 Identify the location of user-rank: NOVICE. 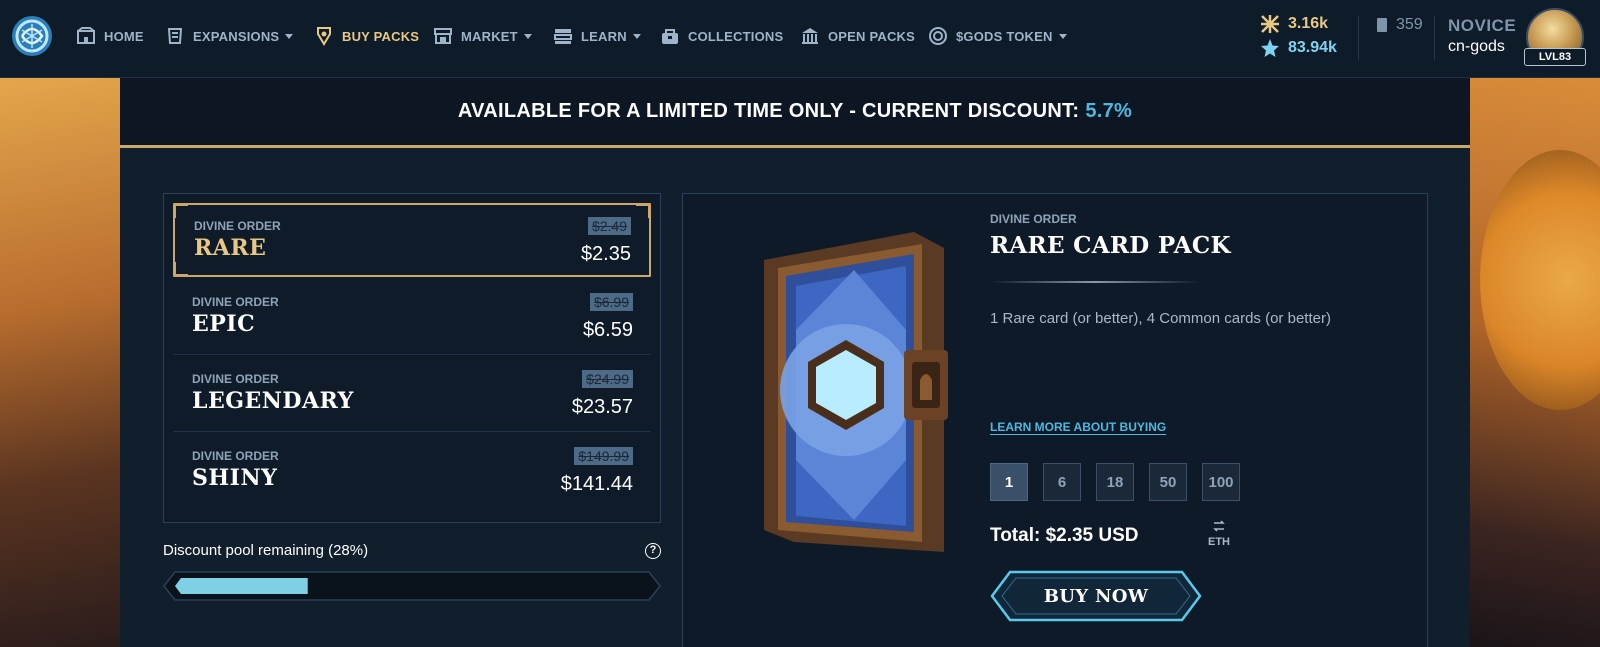
(1482, 25).